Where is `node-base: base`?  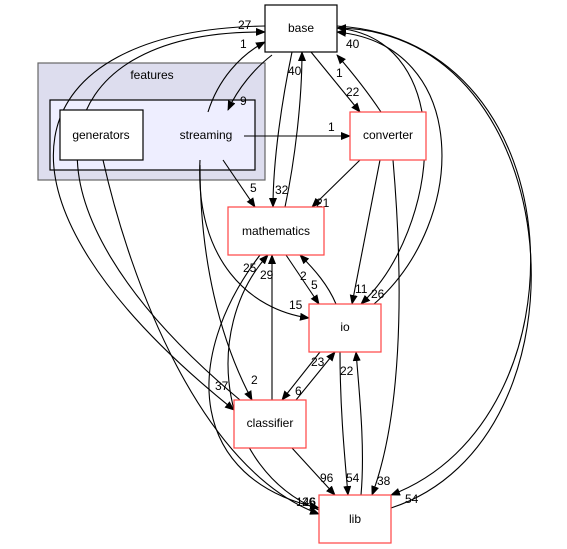 node-base: base is located at coordinates (301, 28).